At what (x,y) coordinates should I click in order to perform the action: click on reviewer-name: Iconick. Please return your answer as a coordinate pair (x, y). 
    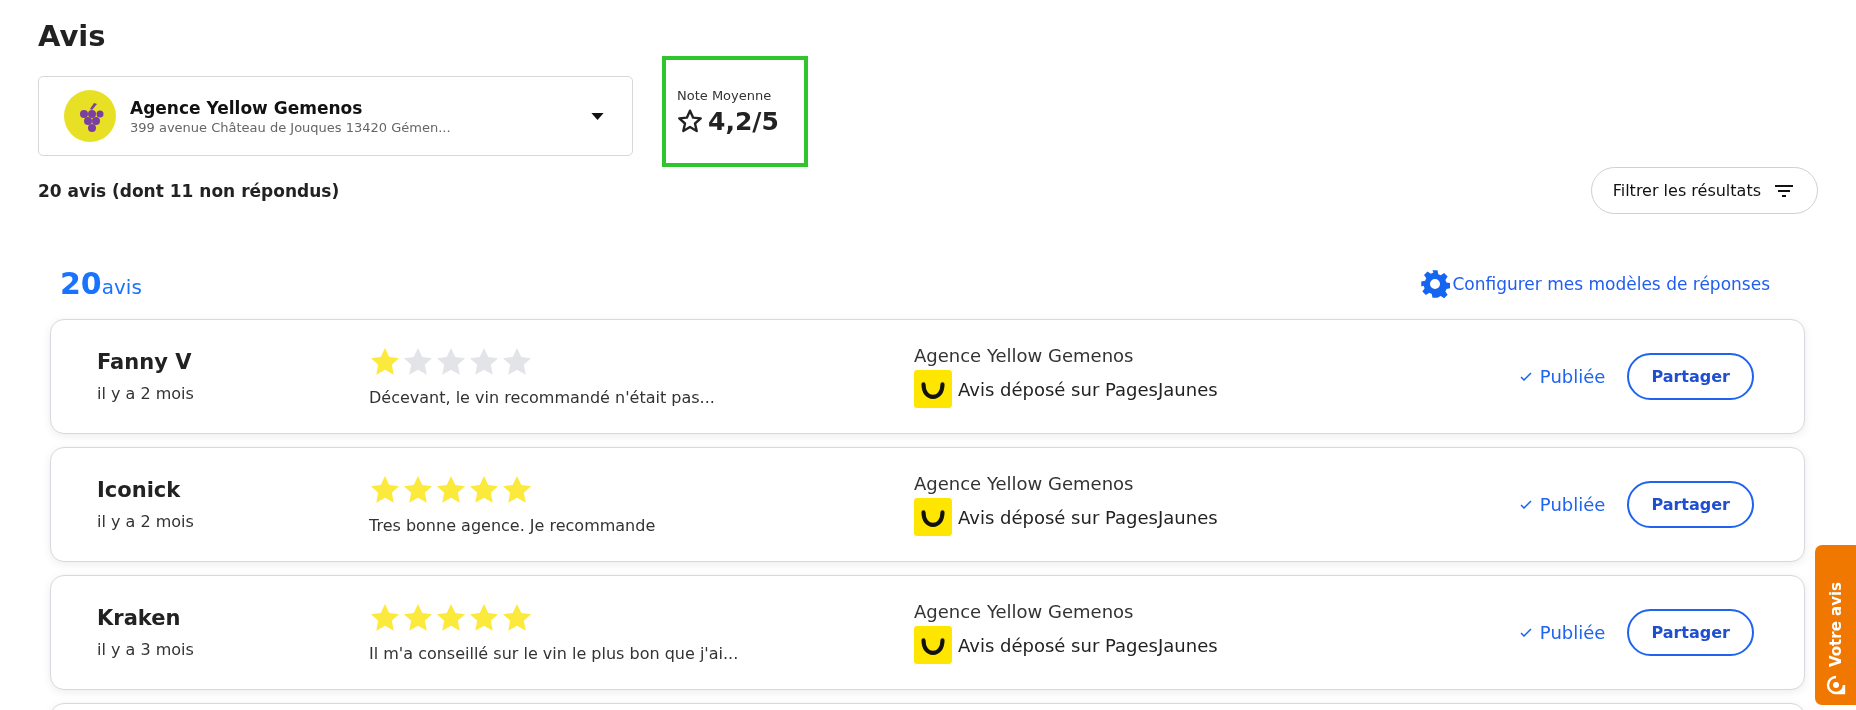
    Looking at the image, I should click on (139, 490).